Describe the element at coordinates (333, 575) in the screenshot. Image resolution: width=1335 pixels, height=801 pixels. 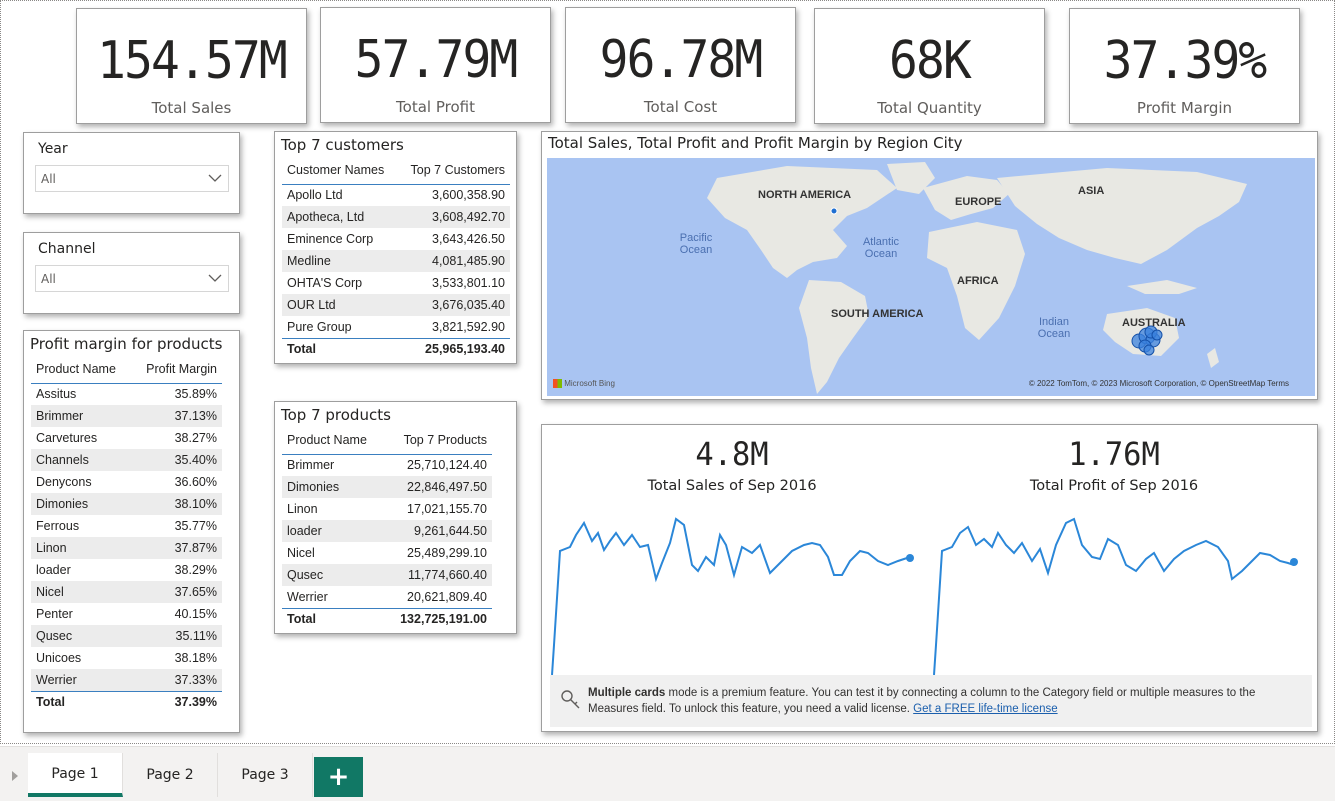
I see `row-label: Qusec` at that location.